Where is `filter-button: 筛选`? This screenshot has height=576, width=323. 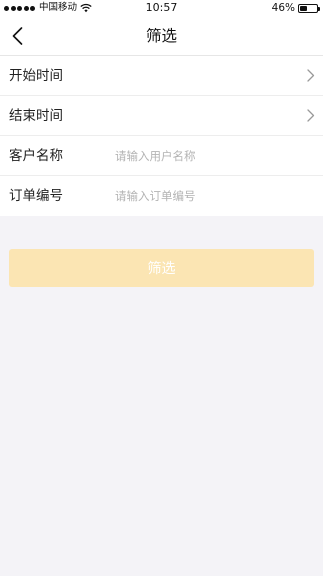 filter-button: 筛选 is located at coordinates (161, 268).